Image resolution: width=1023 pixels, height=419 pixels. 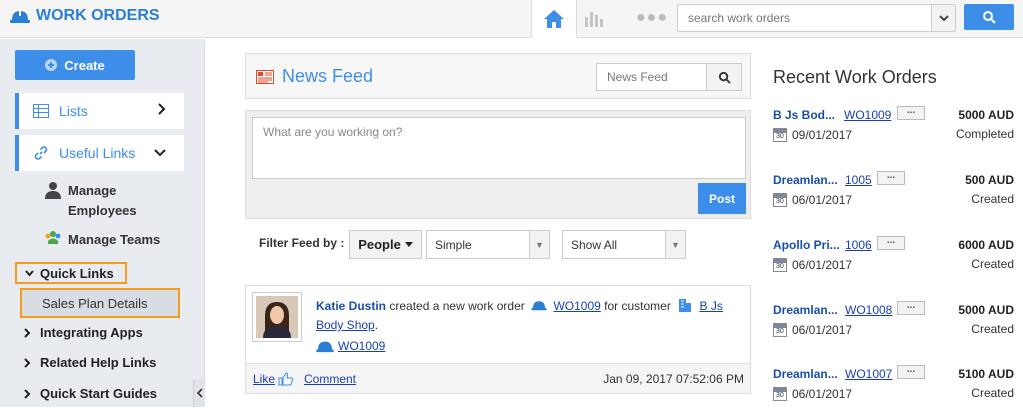 What do you see at coordinates (95, 303) in the screenshot?
I see `sidebar-item-label: Sales Plan Details` at bounding box center [95, 303].